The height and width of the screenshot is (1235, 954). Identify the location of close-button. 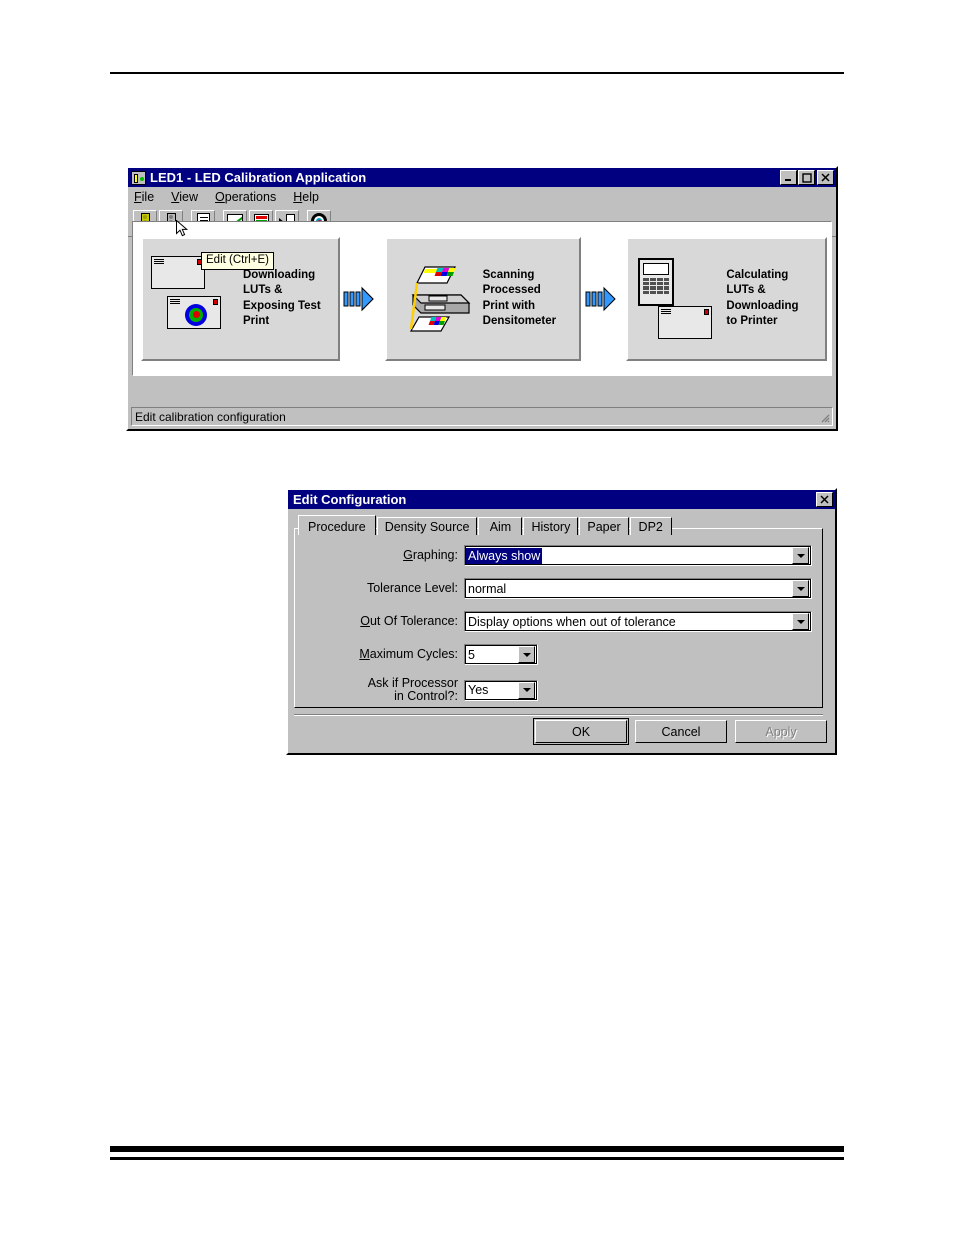
(825, 177).